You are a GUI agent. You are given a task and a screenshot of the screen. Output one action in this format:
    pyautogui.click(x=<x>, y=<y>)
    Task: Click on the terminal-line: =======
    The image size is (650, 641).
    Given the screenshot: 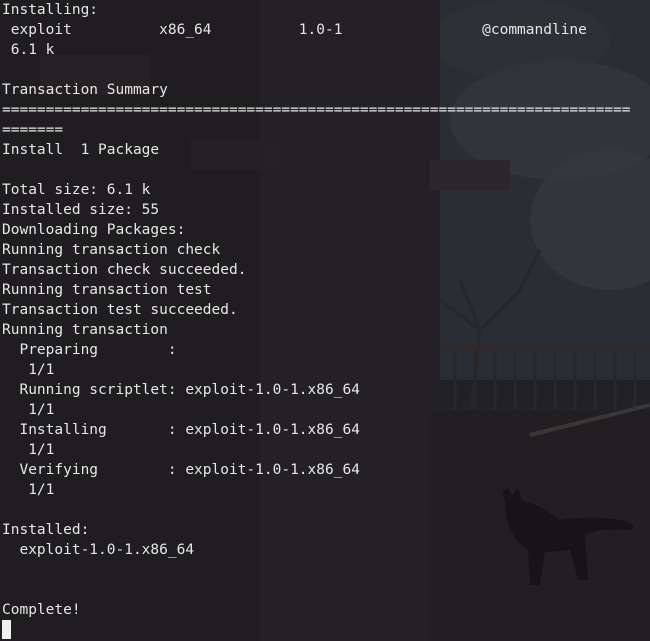 What is the action you would take?
    pyautogui.click(x=33, y=130)
    